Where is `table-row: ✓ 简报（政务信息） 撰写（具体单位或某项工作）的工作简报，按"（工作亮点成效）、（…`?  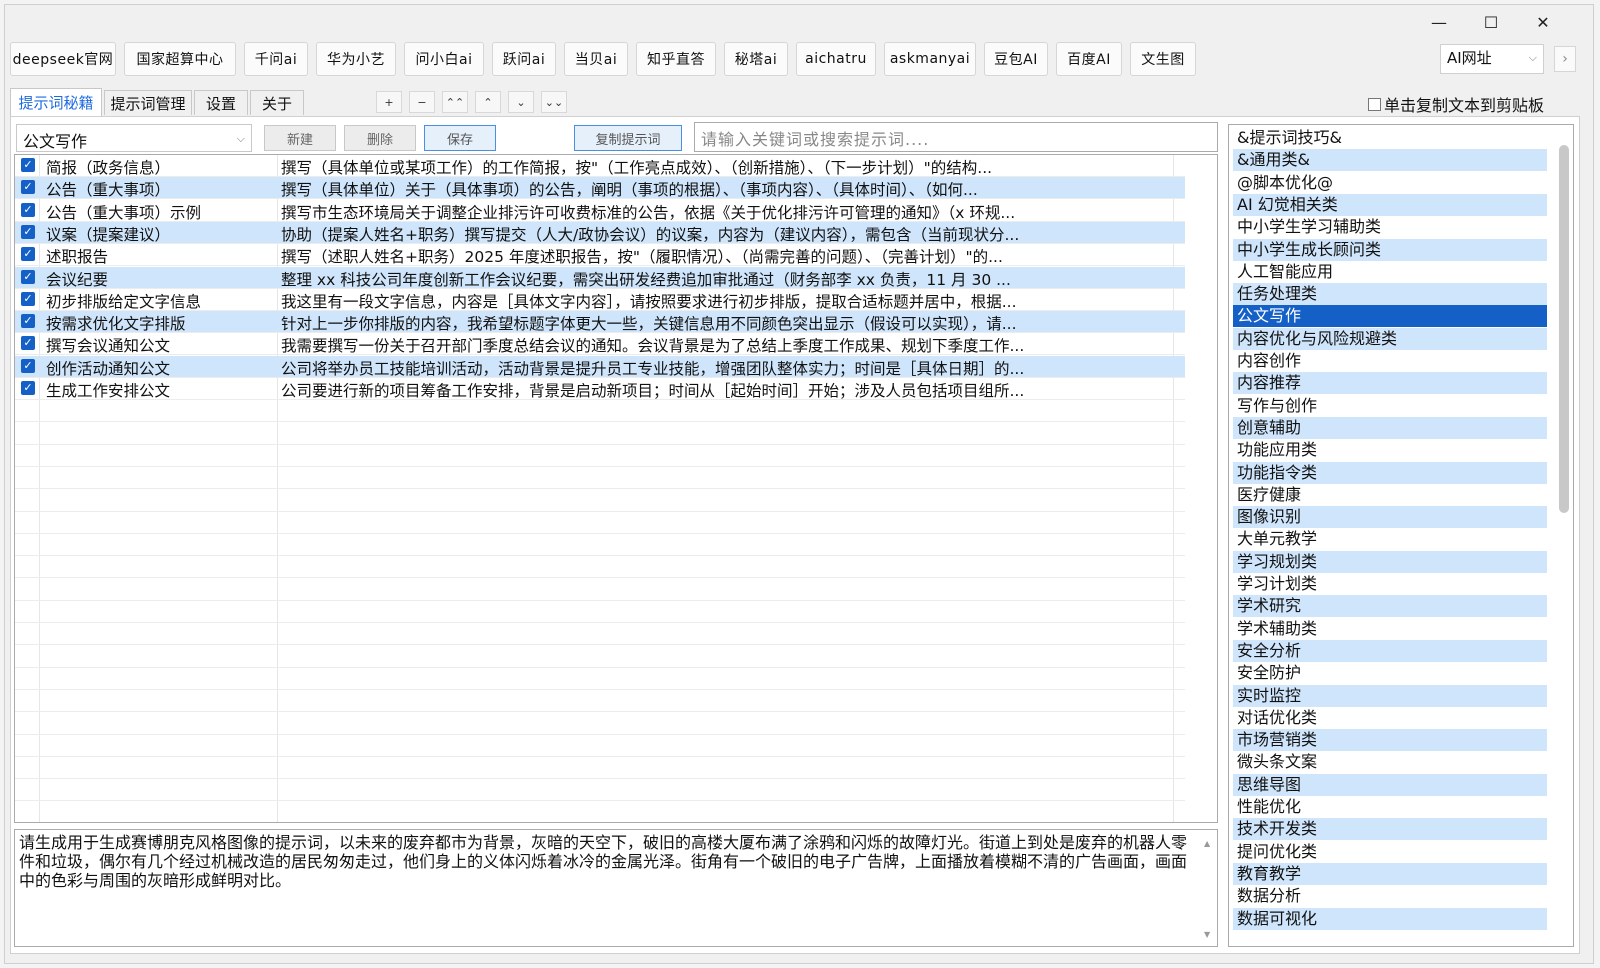
table-row: ✓ 简报（政务信息） 撰写（具体单位或某项工作）的工作简报，按"（工作亮点成效）、（… is located at coordinates (600, 166).